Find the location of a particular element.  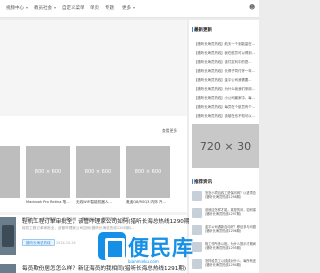

nav-item-topic: 专题 is located at coordinates (109, 8).